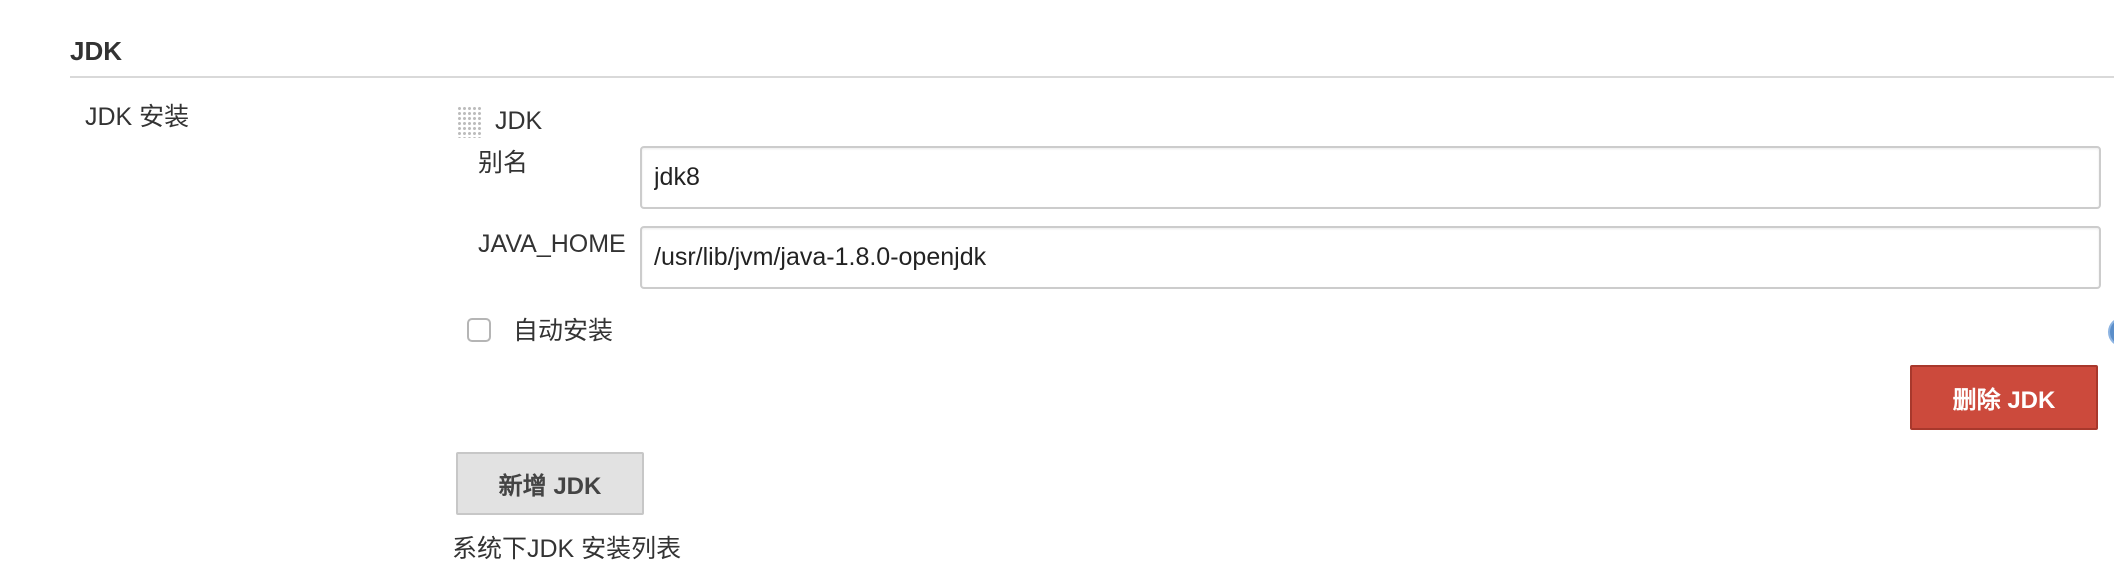  Describe the element at coordinates (563, 331) in the screenshot. I see `auto-install-label: 自动安装` at that location.